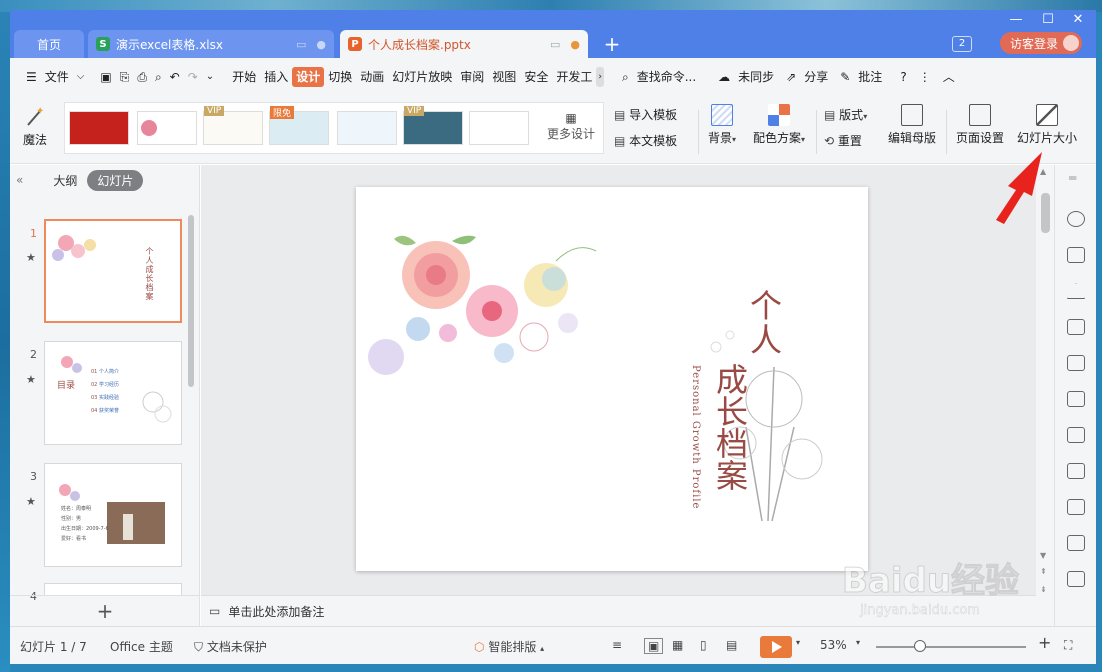  Describe the element at coordinates (142, 77) in the screenshot. I see `print-icon: ⎙` at that location.